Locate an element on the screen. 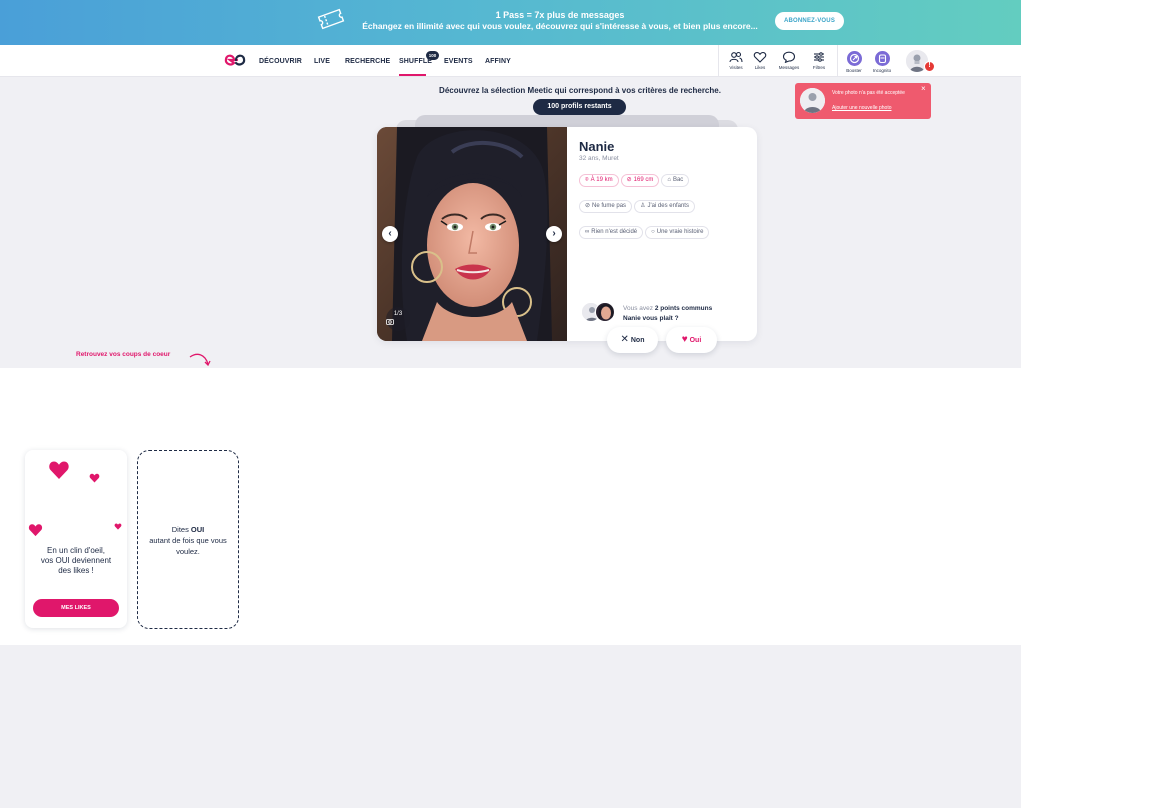  favorites-hint: Retrouvez vos coups de coeur is located at coordinates (123, 354).